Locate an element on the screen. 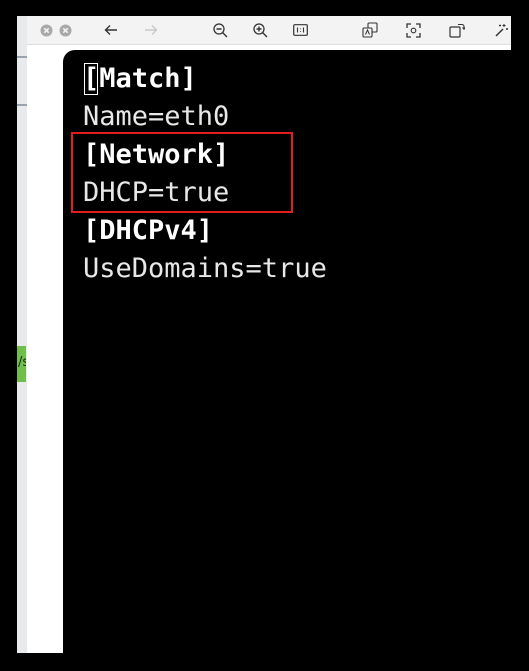 This screenshot has width=529, height=671. config-section-match: [Match] is located at coordinates (140, 78).